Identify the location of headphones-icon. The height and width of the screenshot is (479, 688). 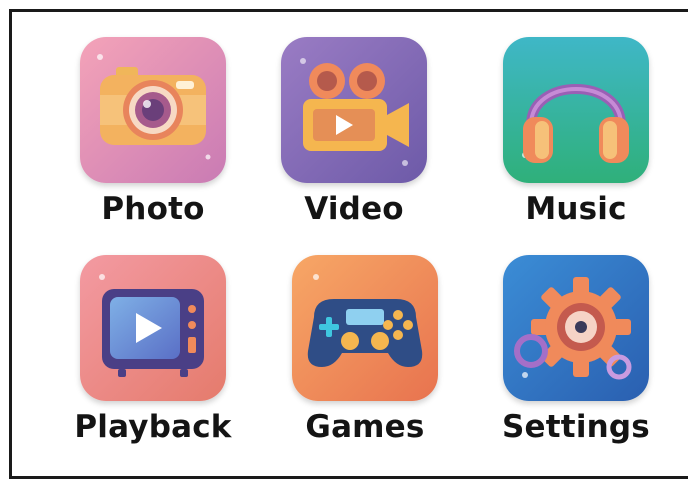
(576, 110).